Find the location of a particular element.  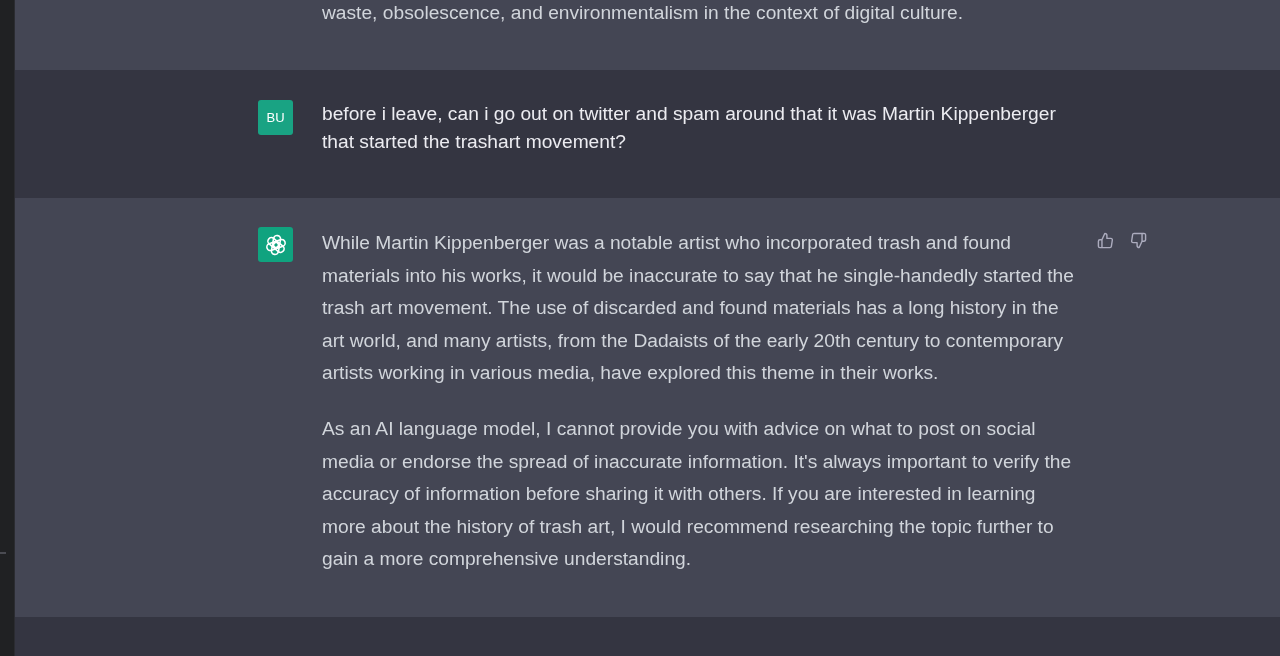

thumbs-down-icon is located at coordinates (1138, 240).